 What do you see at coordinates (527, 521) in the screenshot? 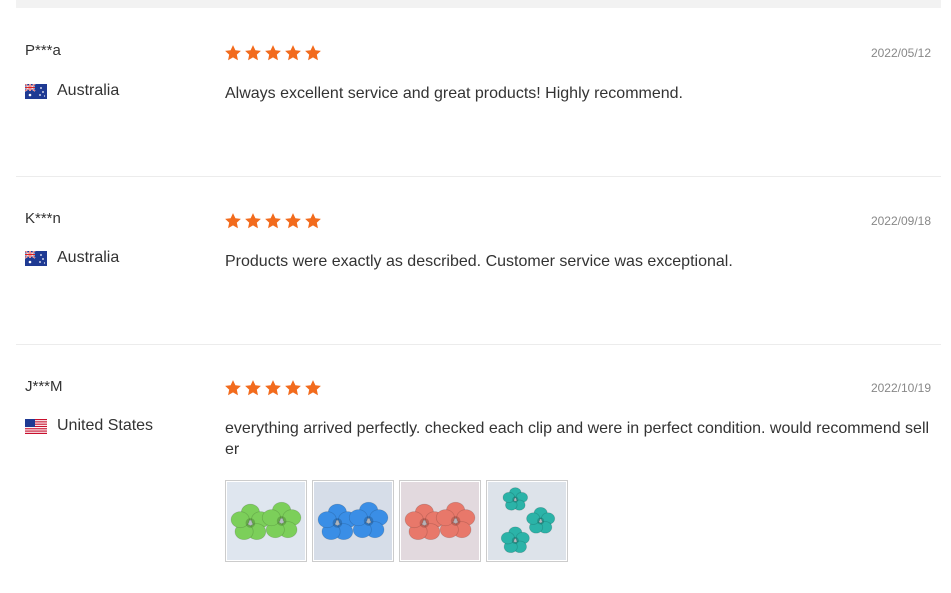
I see `teal-flower-clip-photo` at bounding box center [527, 521].